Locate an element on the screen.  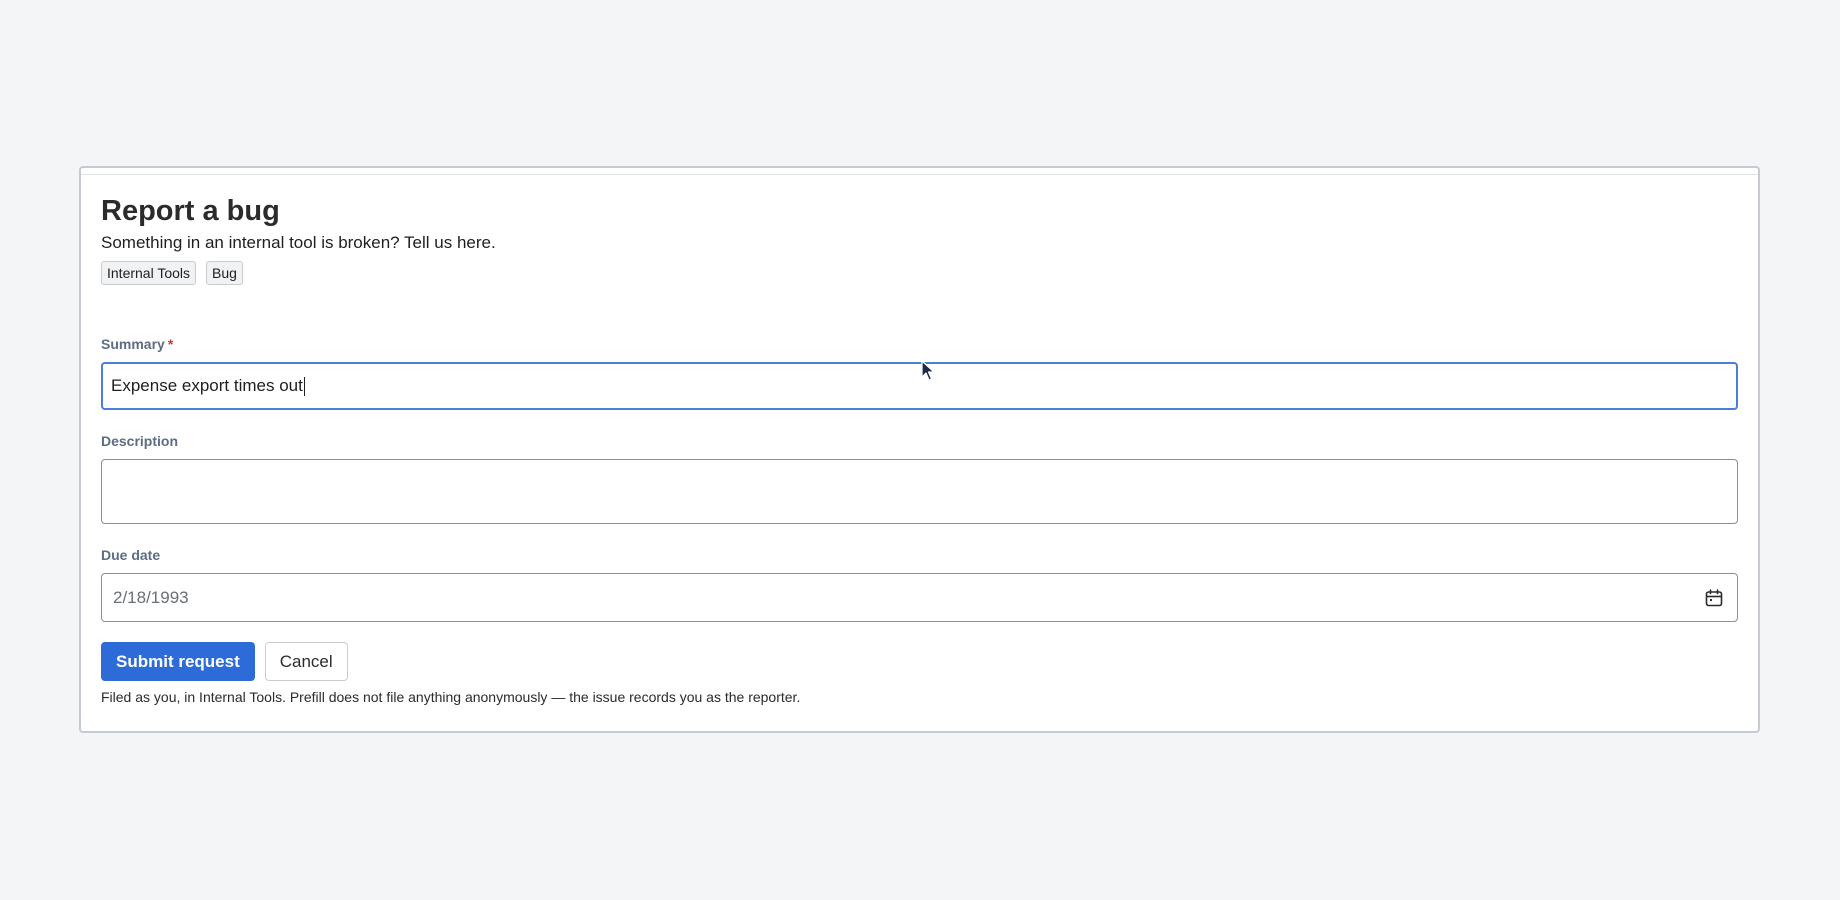
tag-list: Internal Tools Bug is located at coordinates (919, 273).